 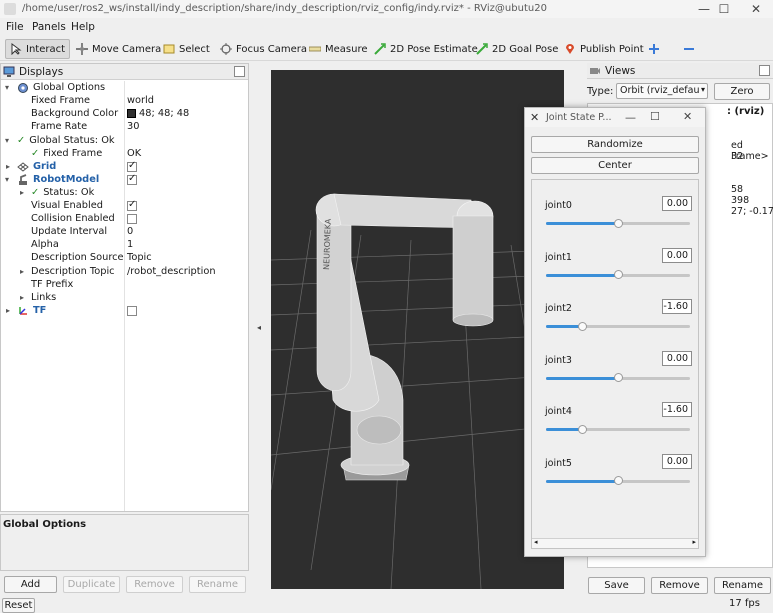 What do you see at coordinates (679, 585) in the screenshot?
I see `remove-view-button: Remove` at bounding box center [679, 585].